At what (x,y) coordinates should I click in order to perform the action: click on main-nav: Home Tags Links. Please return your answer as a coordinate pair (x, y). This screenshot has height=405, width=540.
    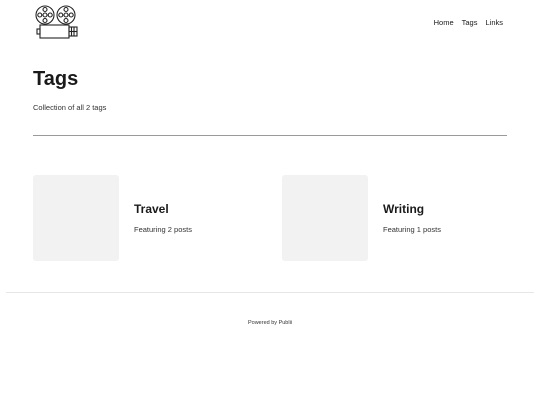
    Looking at the image, I should click on (468, 22).